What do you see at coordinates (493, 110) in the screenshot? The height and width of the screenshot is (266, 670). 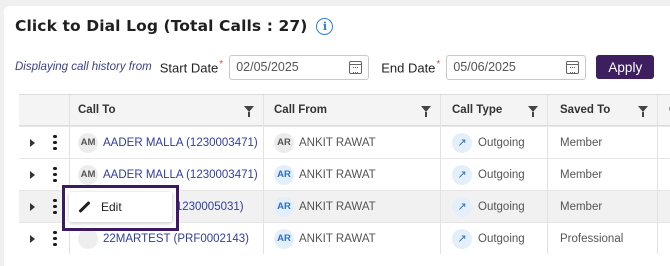 I see `column-header-call-type: Call Type` at bounding box center [493, 110].